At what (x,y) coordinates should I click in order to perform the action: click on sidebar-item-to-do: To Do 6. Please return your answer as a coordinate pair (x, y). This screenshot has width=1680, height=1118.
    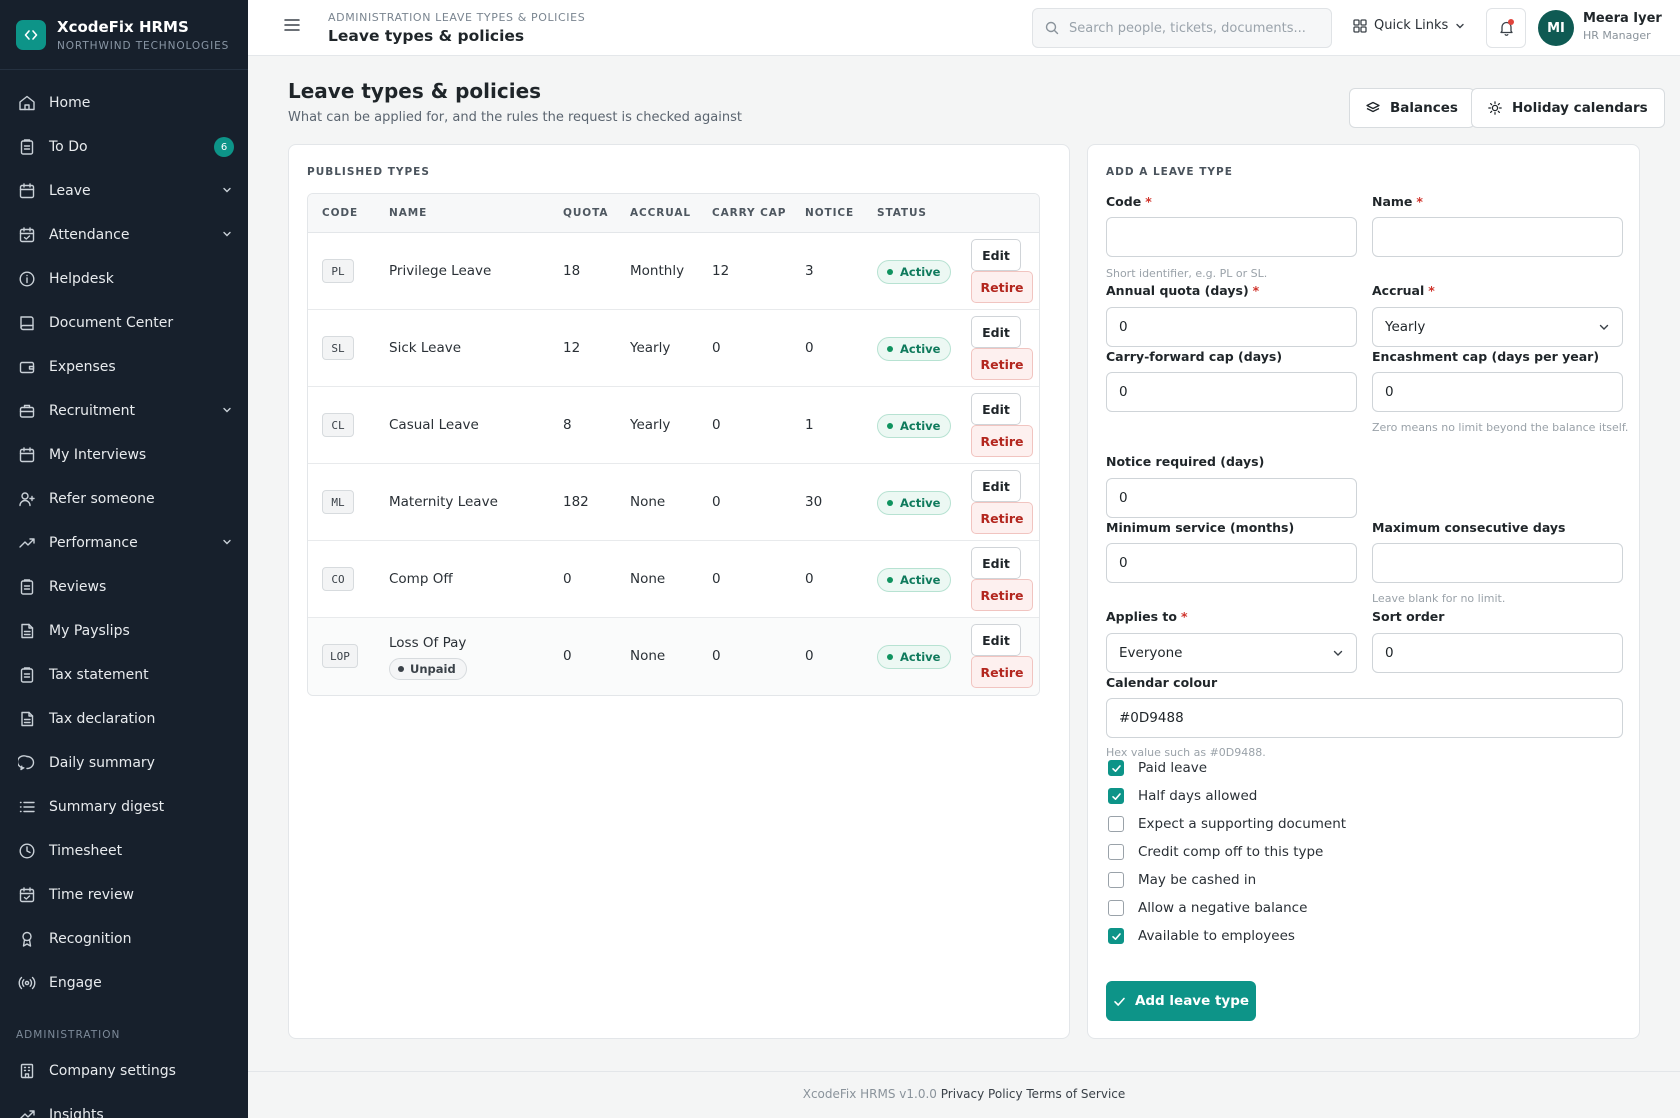
    Looking at the image, I should click on (124, 147).